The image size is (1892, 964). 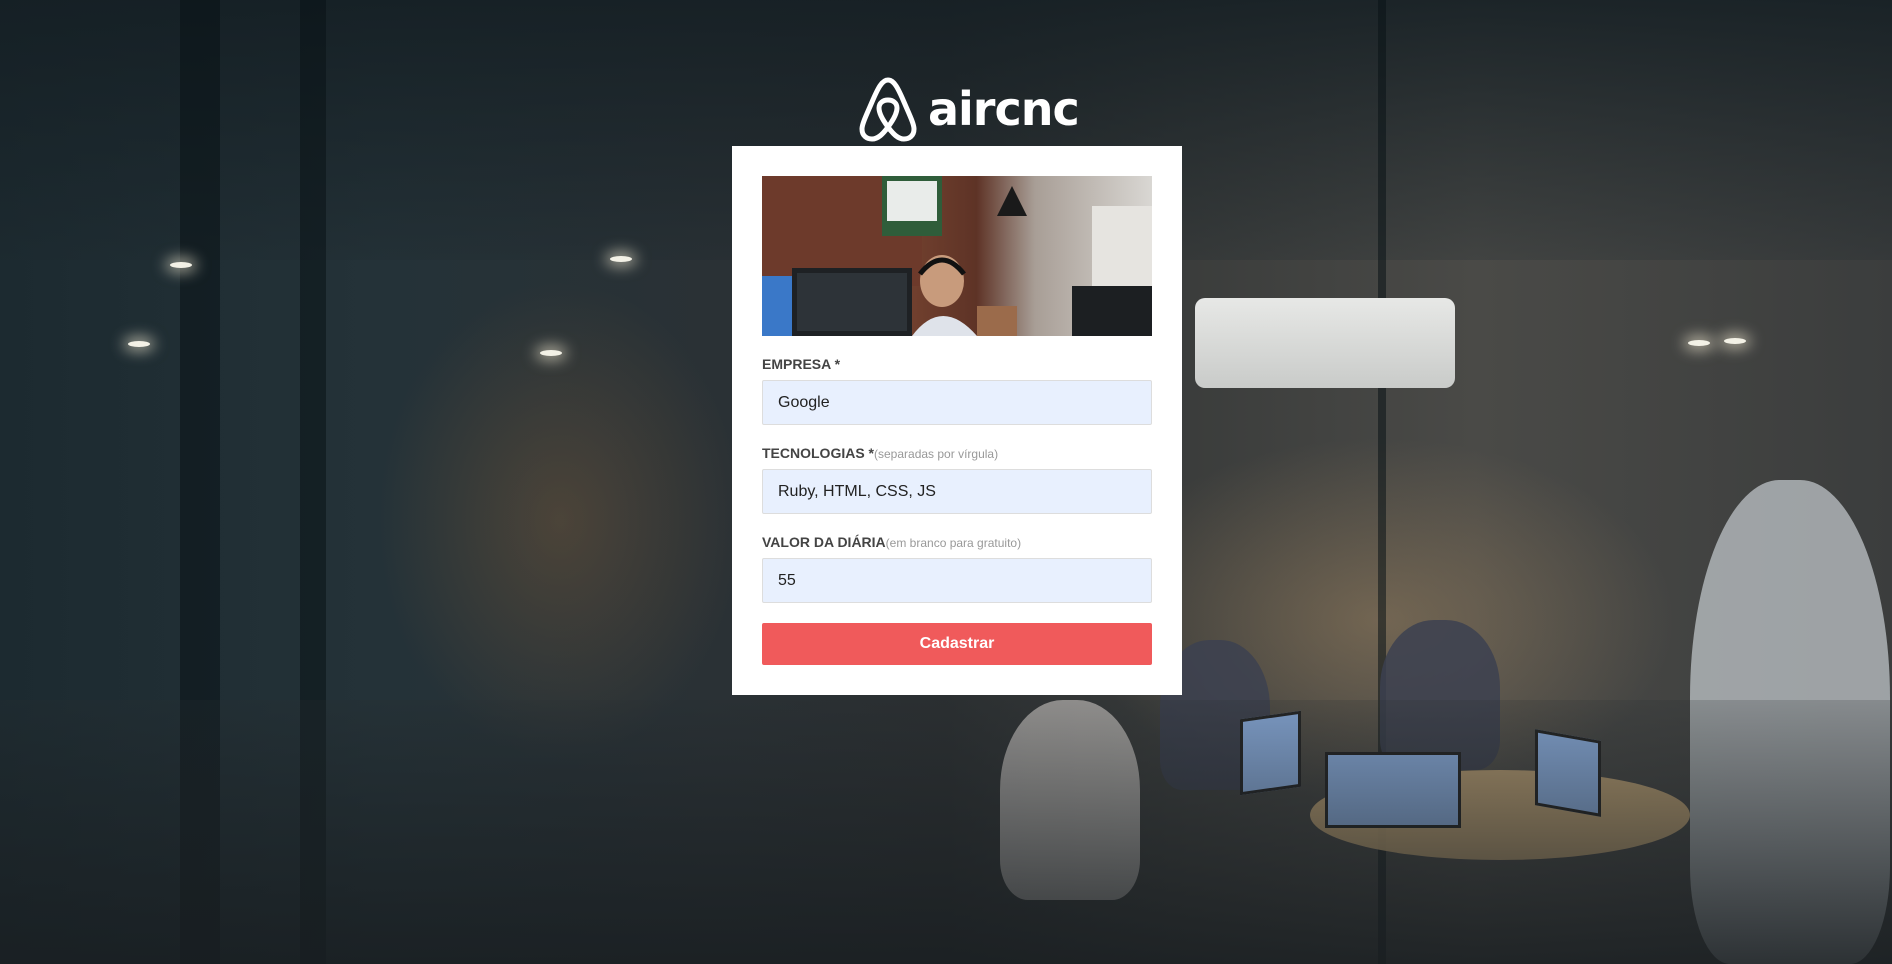 I want to click on techs-label-text: TECNOLOGIAS *, so click(x=818, y=453).